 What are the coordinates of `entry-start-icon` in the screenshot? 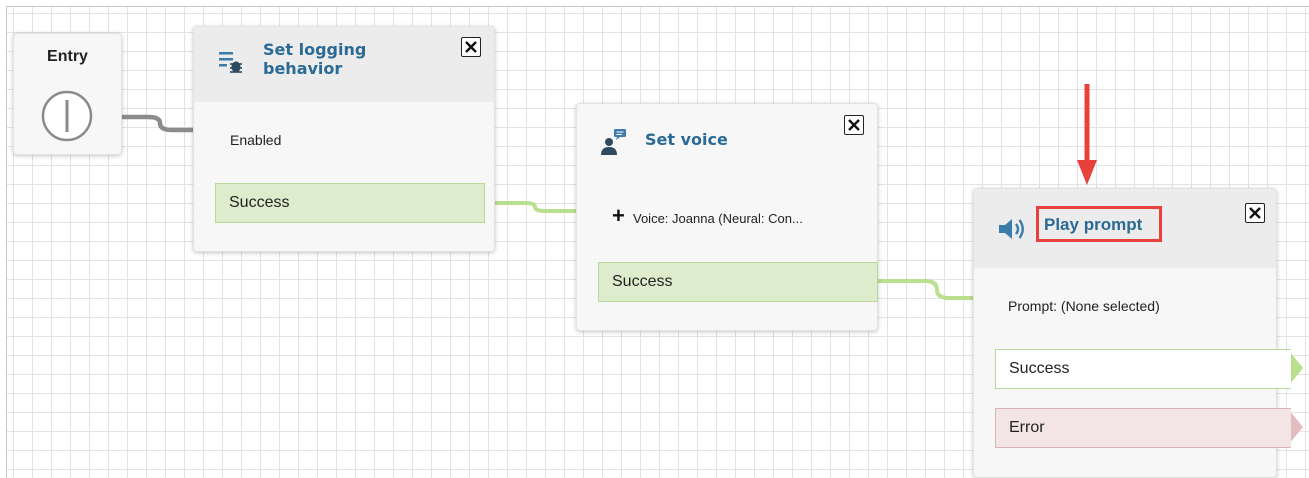 It's located at (67, 116).